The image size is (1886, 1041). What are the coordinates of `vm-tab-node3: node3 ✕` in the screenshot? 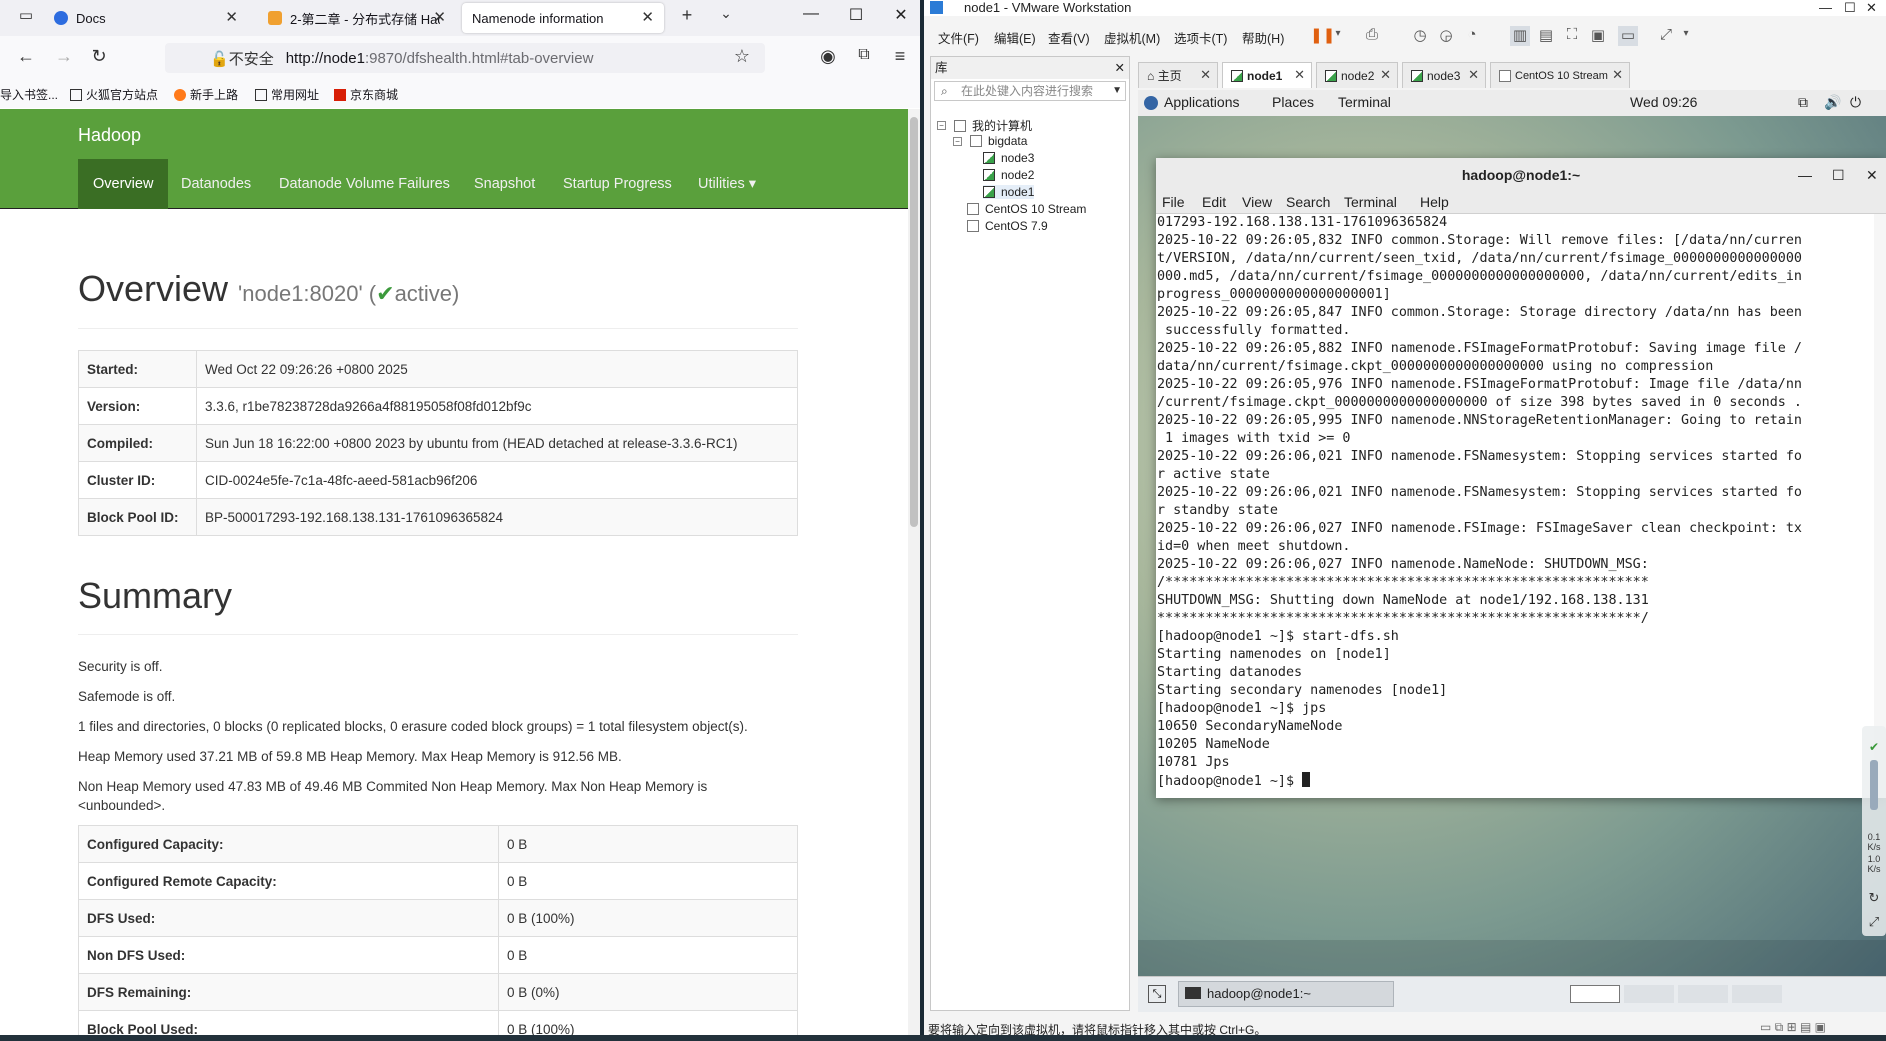 It's located at (1444, 75).